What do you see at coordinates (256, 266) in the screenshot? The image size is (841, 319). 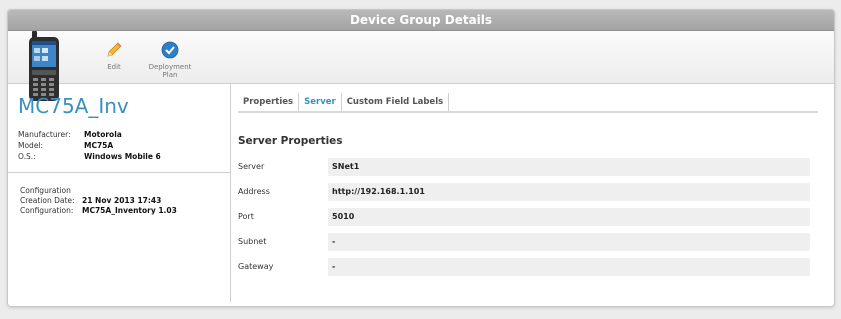 I see `field-label: Gateway` at bounding box center [256, 266].